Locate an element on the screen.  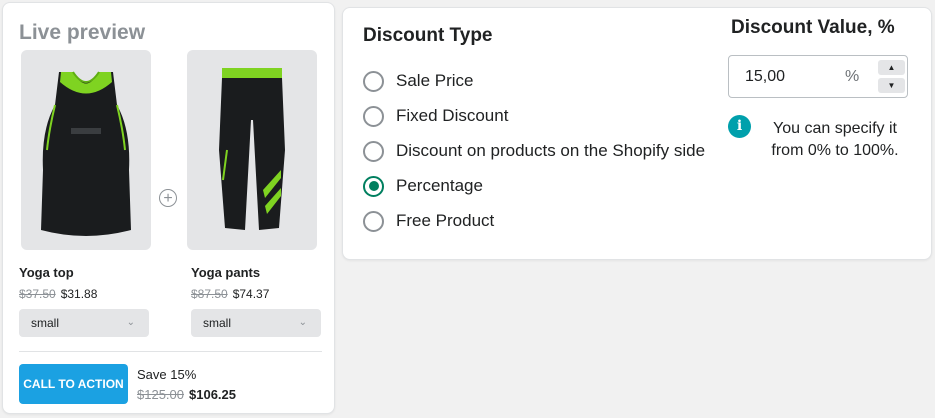
increment-button: ▲ is located at coordinates (891, 67).